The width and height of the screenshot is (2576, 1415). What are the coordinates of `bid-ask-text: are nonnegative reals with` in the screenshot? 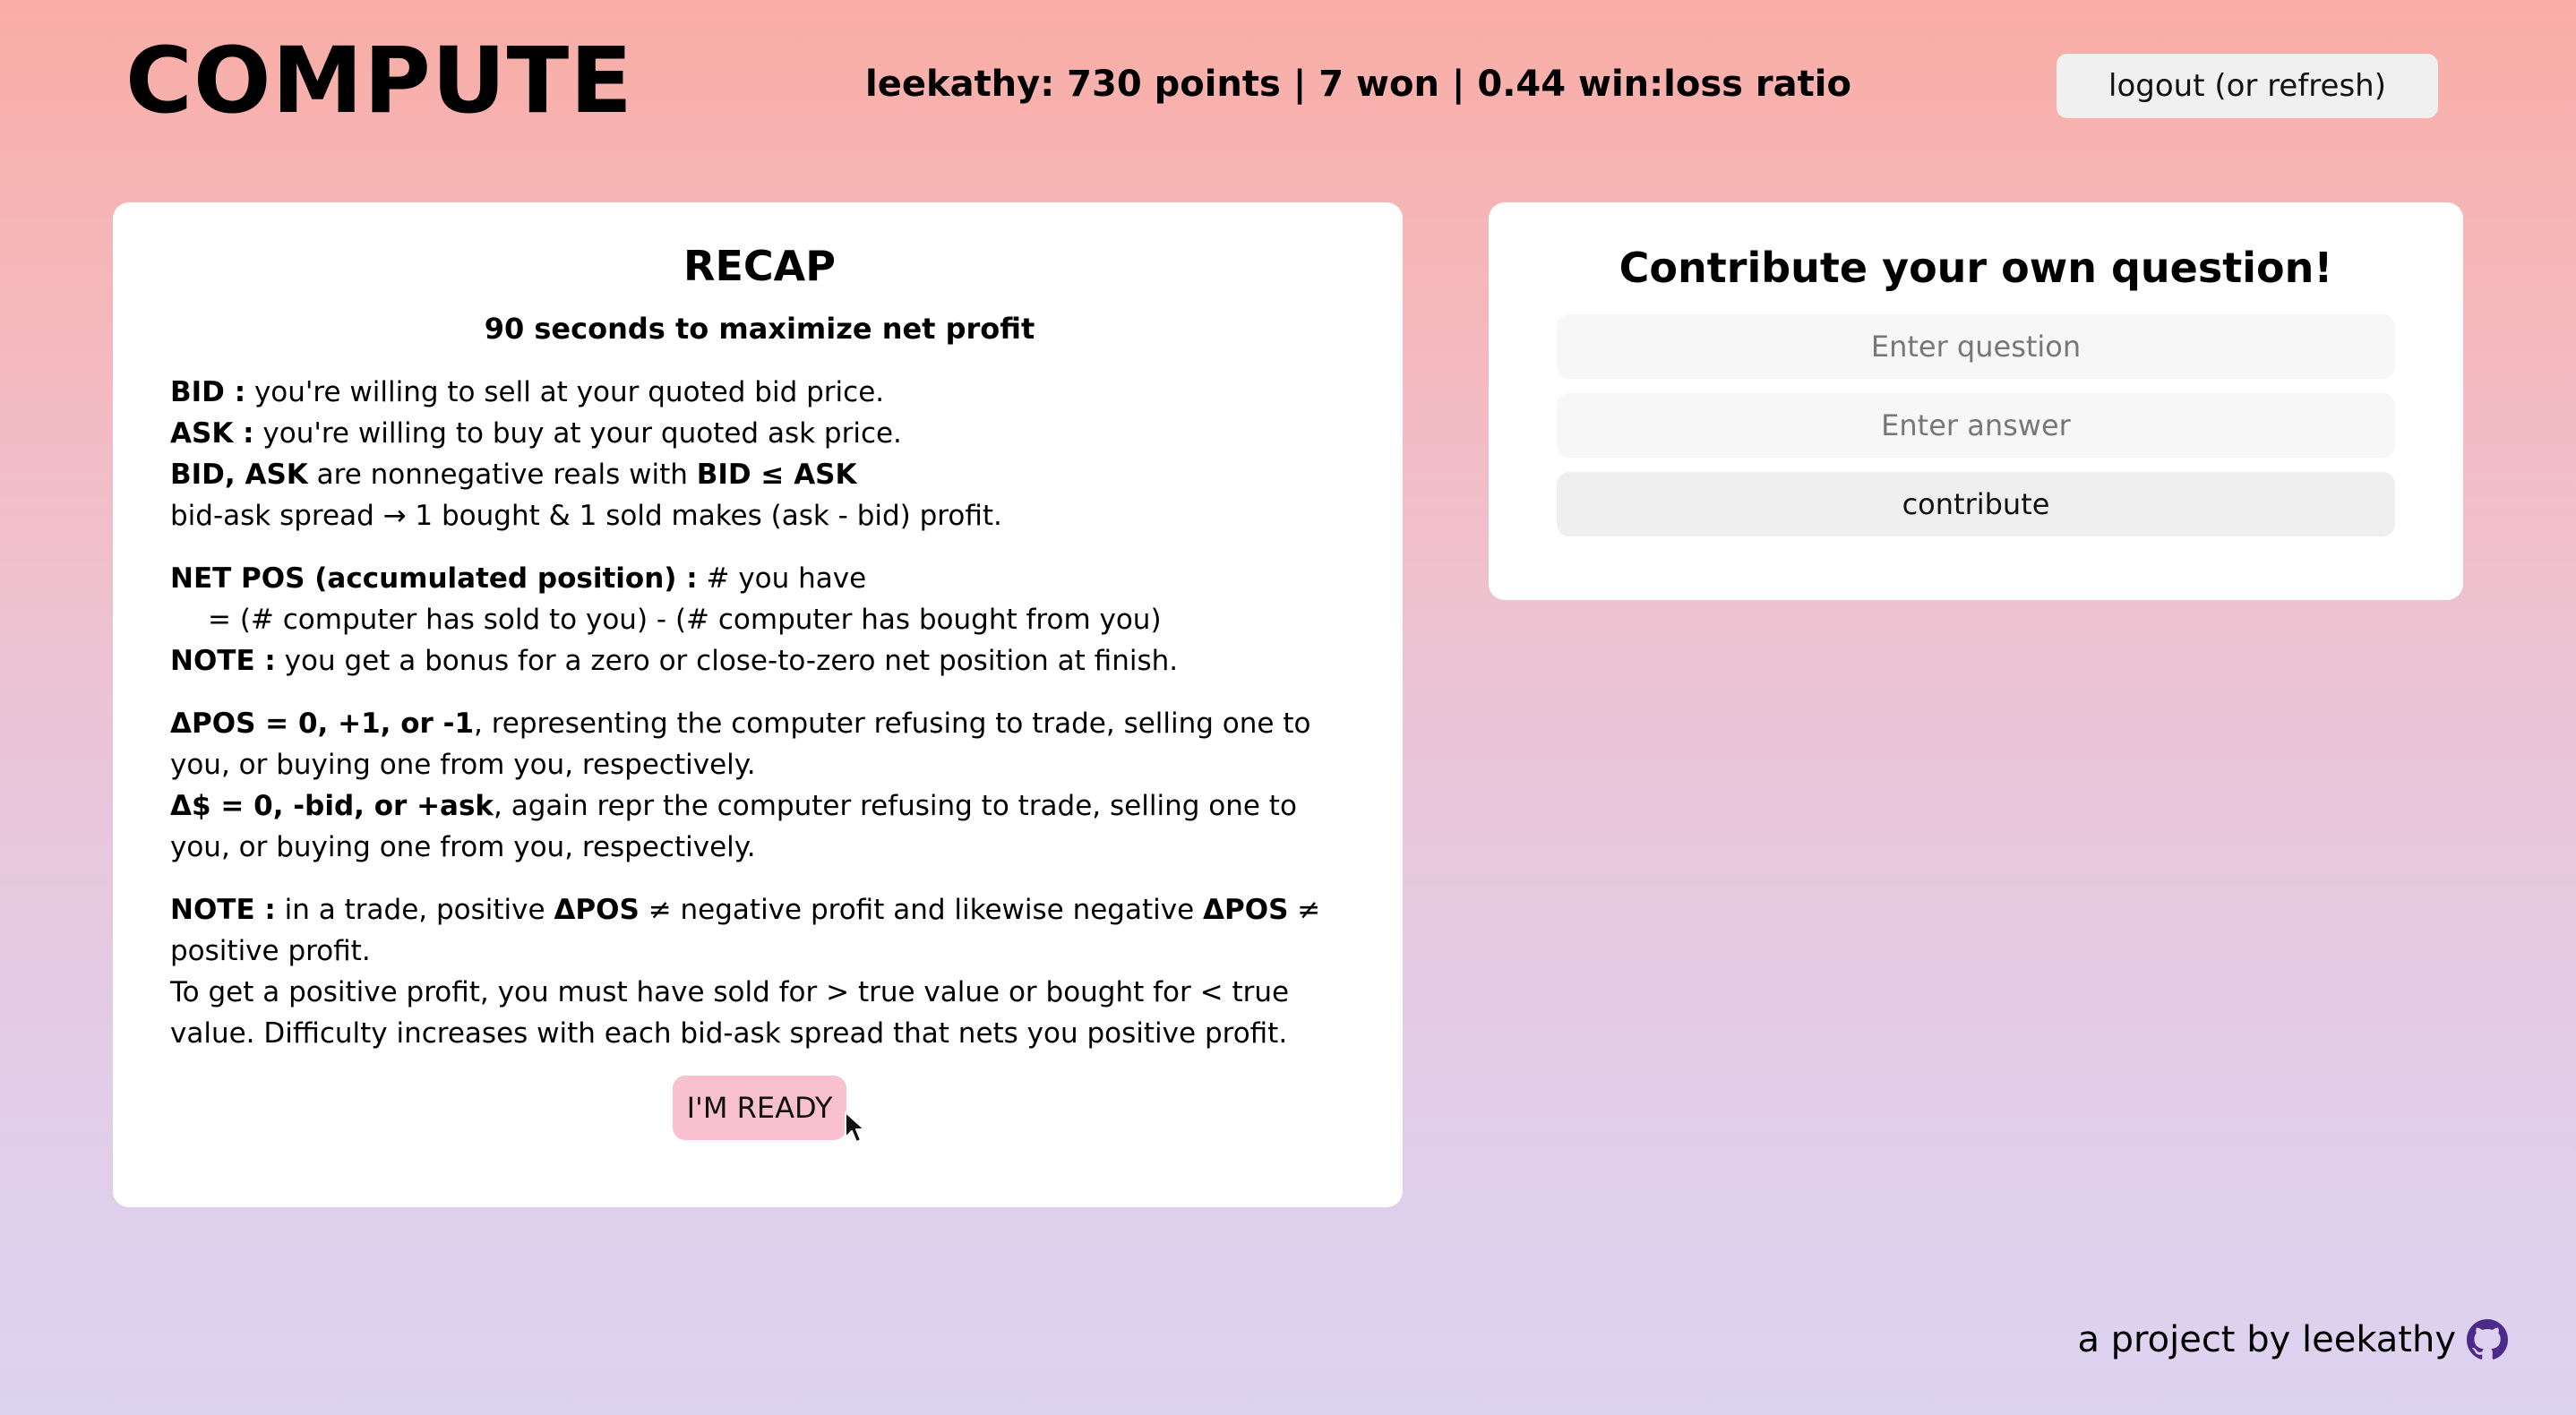 It's located at (502, 474).